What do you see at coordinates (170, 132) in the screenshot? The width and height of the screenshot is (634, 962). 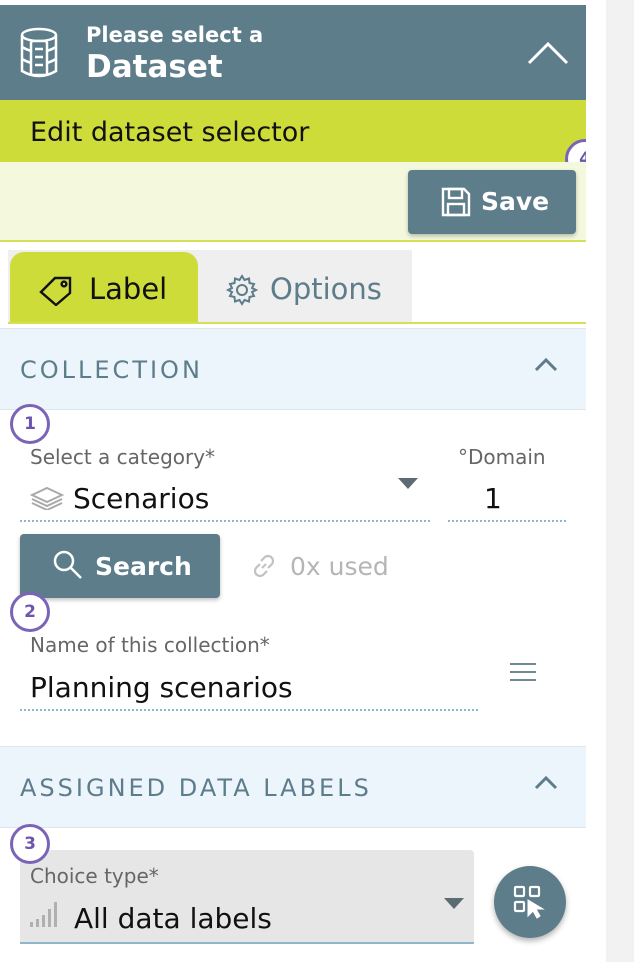 I see `edit-title: Edit dataset selector` at bounding box center [170, 132].